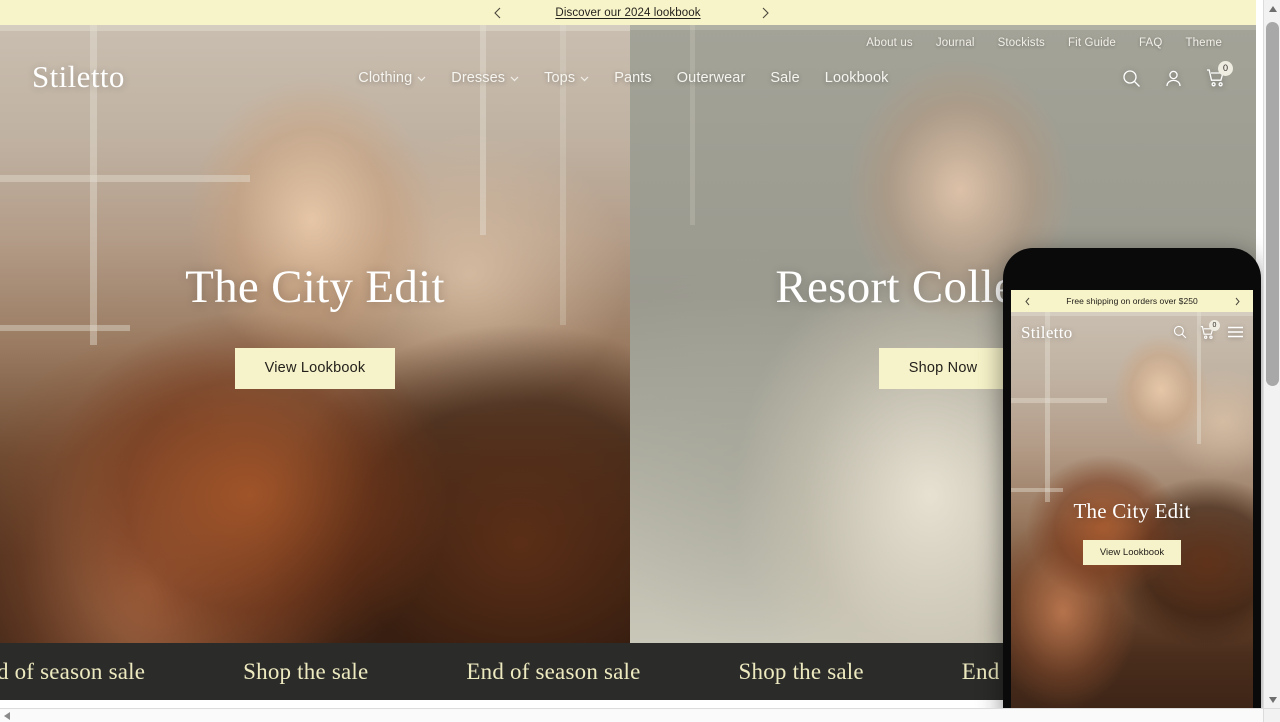 The width and height of the screenshot is (1280, 722). Describe the element at coordinates (1225, 68) in the screenshot. I see `cart-count-badge: 0` at that location.